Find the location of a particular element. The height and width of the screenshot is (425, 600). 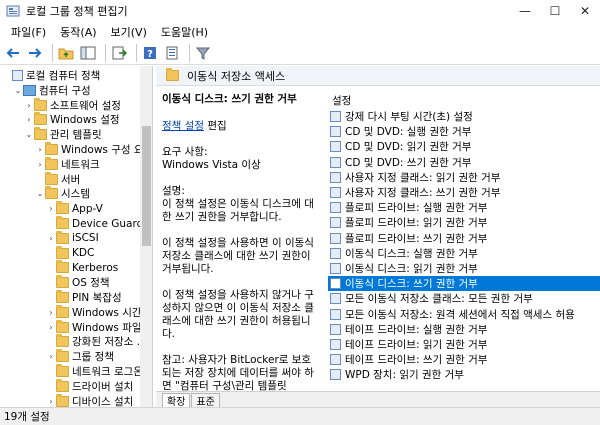

tree-item: › 소프트웨어 설정 is located at coordinates (72, 105).